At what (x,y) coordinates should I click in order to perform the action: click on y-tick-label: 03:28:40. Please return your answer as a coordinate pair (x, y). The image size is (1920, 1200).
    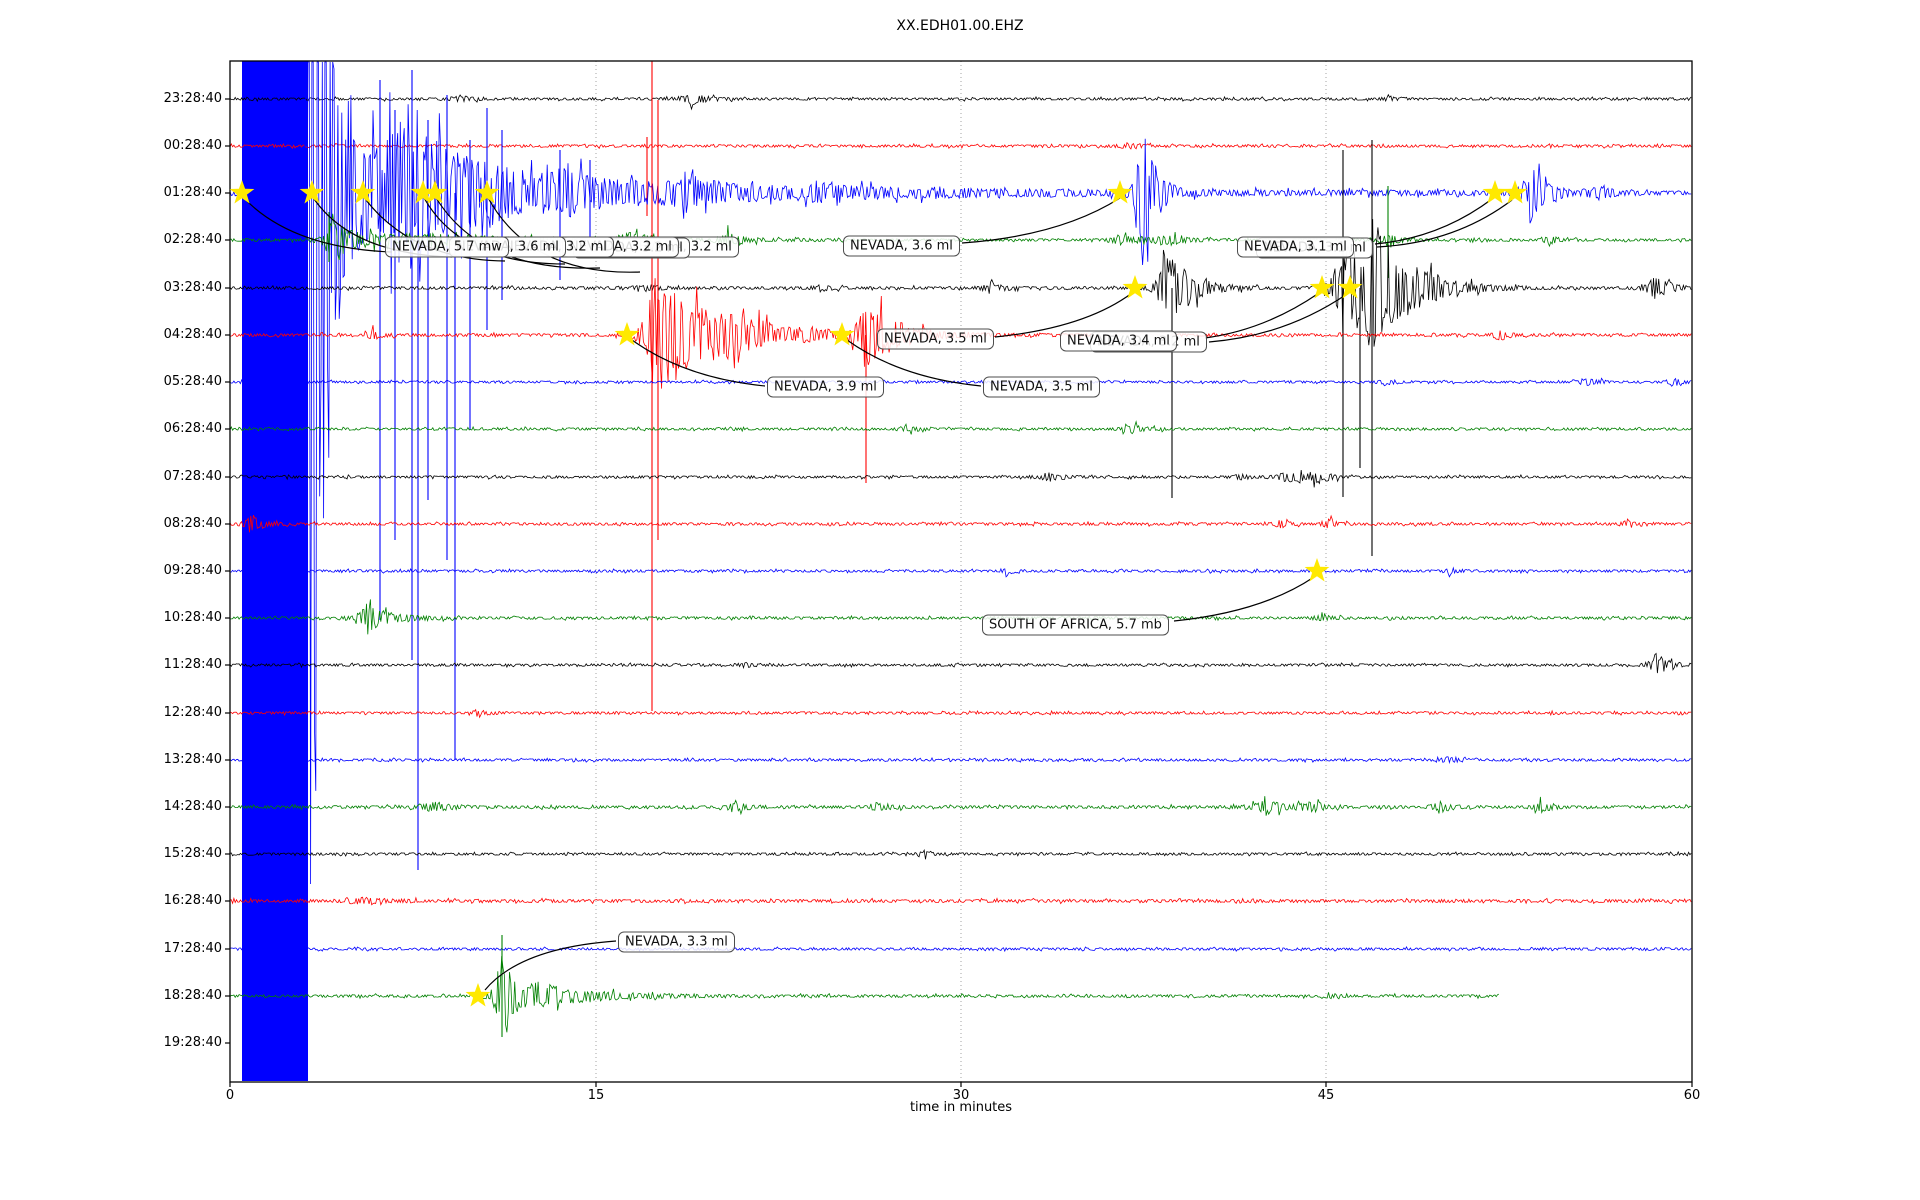
    Looking at the image, I should click on (192, 287).